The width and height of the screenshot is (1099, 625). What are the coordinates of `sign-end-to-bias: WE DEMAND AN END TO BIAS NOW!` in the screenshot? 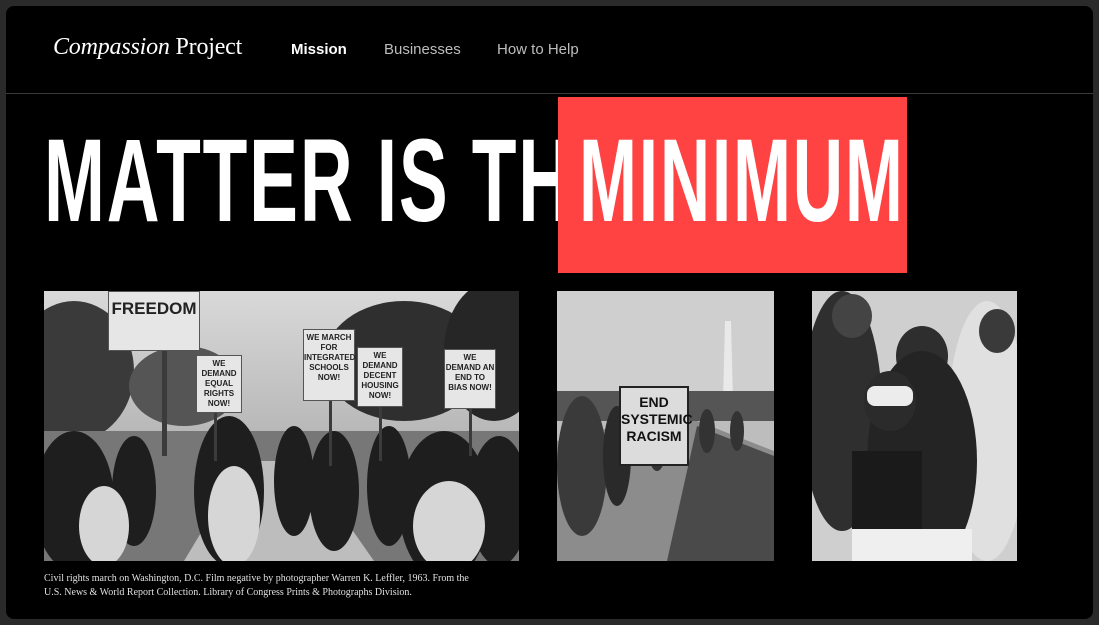 It's located at (470, 379).